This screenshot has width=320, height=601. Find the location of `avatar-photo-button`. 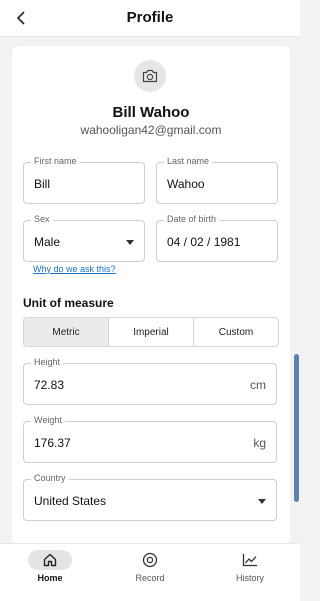

avatar-photo-button is located at coordinates (150, 76).